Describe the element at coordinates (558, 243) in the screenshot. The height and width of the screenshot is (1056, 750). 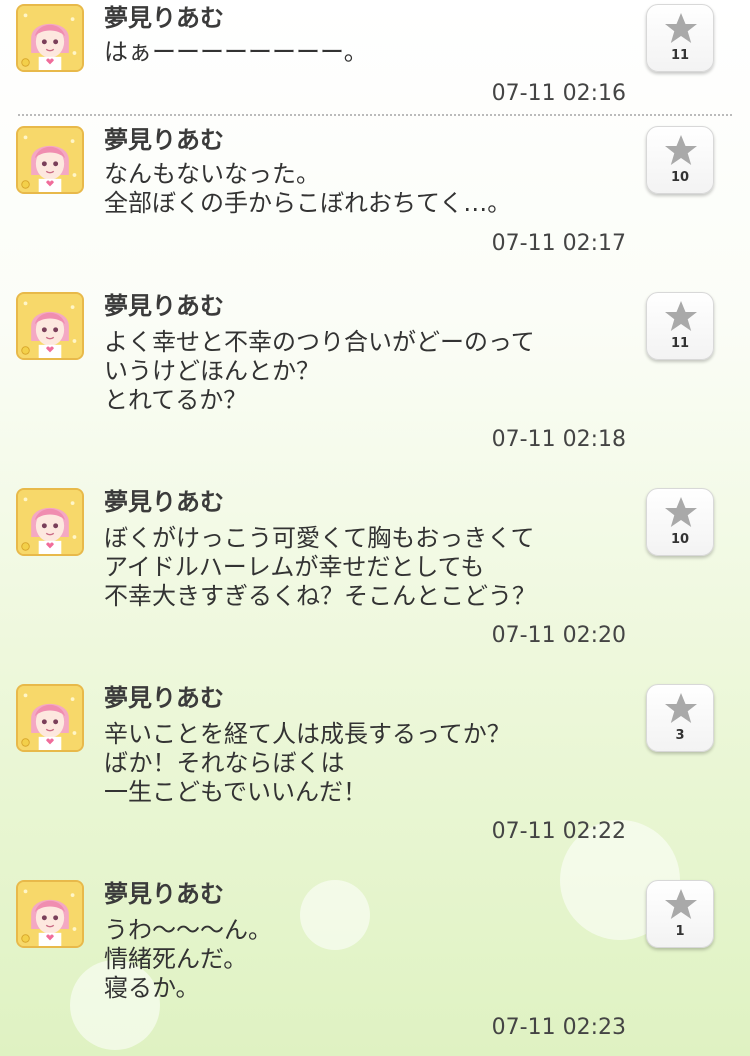
I see `post-timestamp: 07-11 02:17` at that location.